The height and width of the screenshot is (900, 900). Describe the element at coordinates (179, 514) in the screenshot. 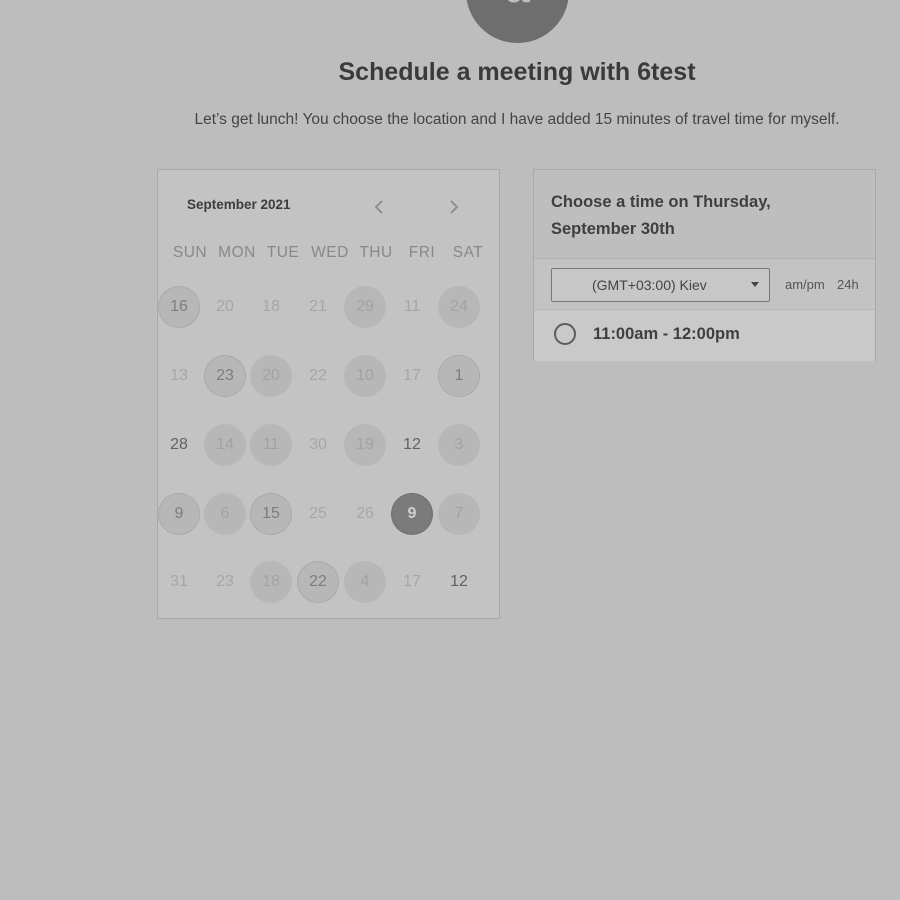

I see `calendar-day: 9` at that location.